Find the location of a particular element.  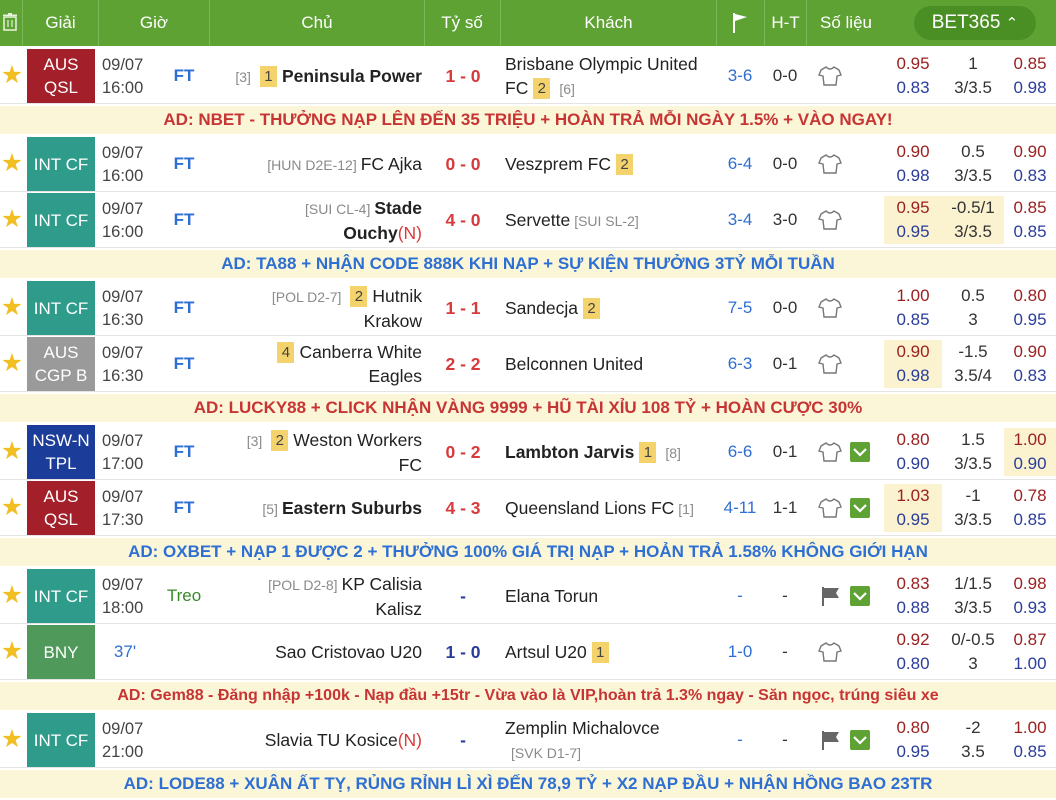

home-team: [POL D2-7] 2 Hutnik Krakow is located at coordinates (315, 308).